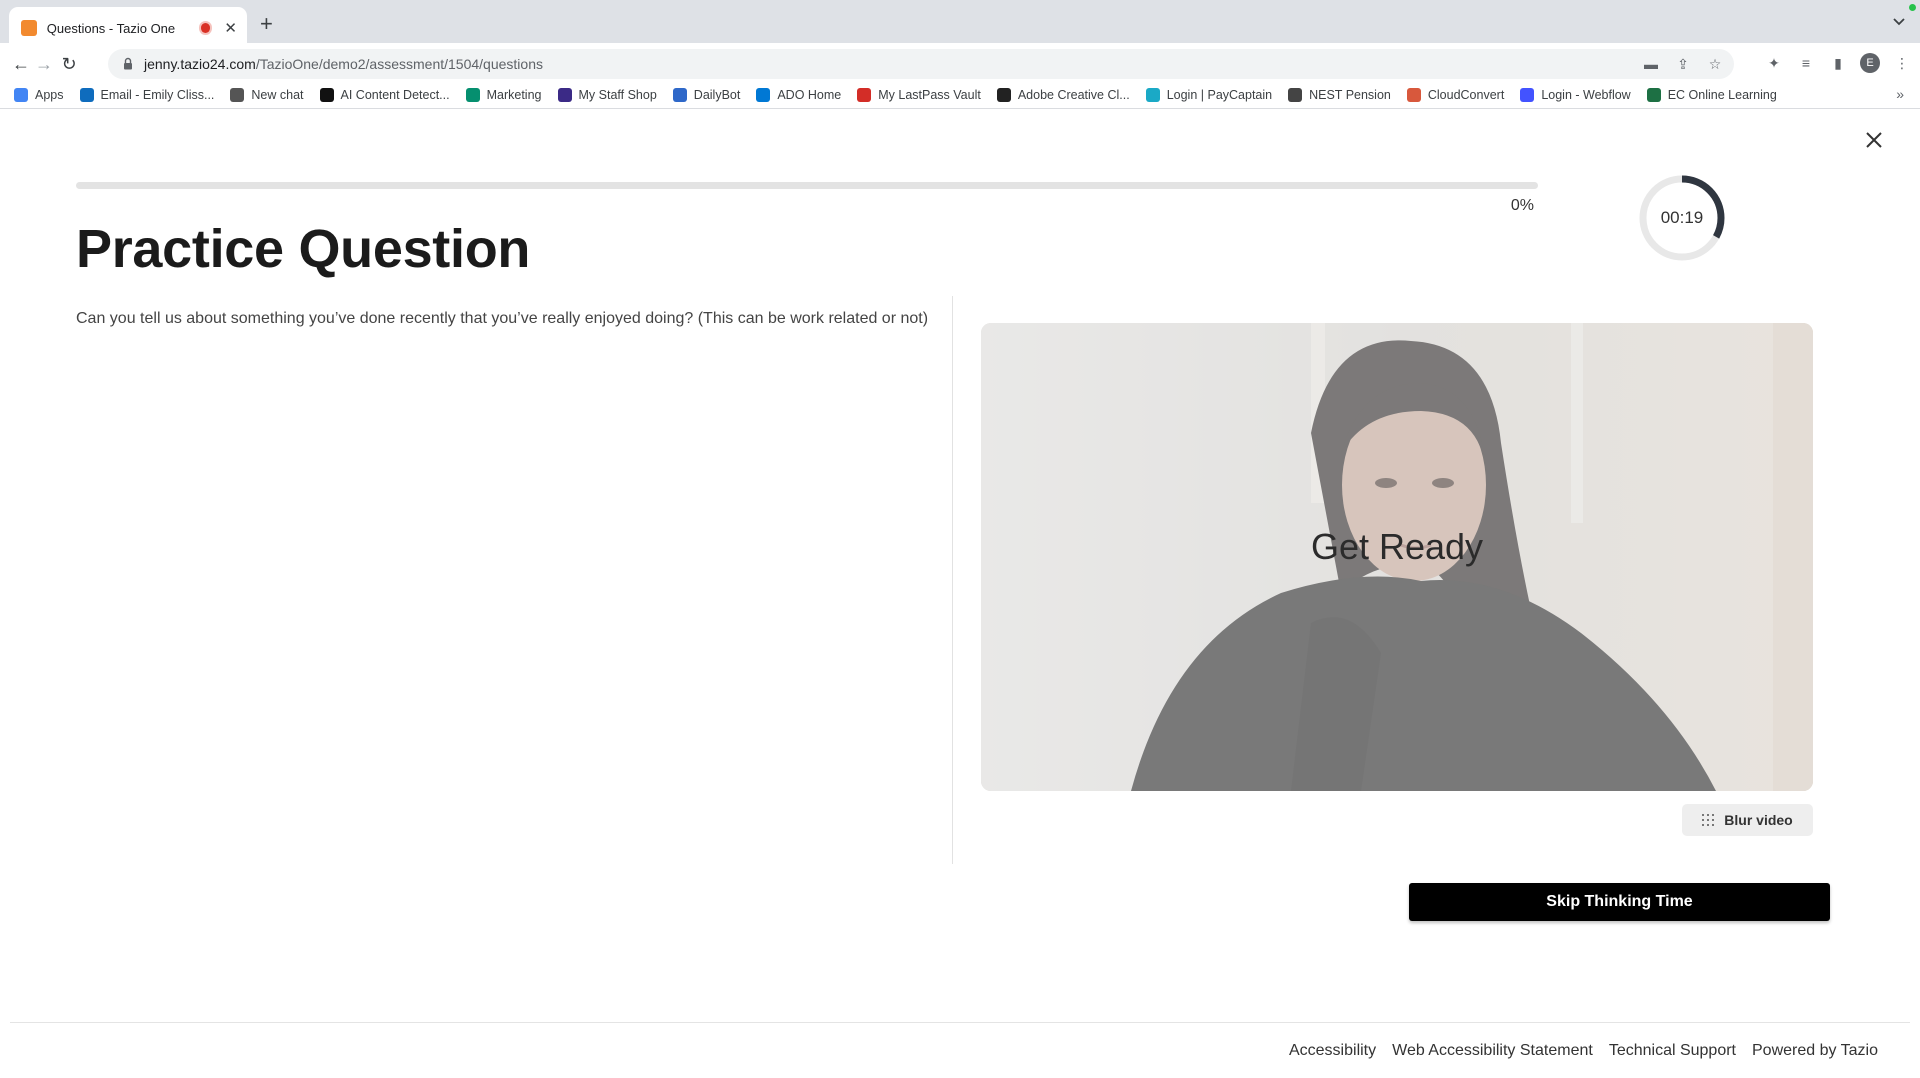  I want to click on writer-w-icon, so click(326, 94).